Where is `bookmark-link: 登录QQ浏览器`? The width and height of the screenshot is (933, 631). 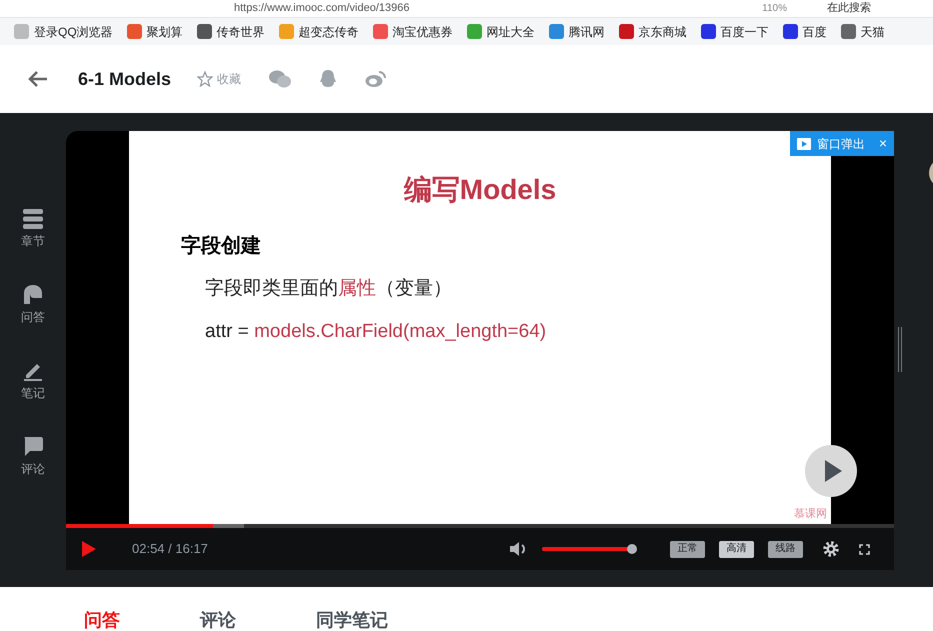 bookmark-link: 登录QQ浏览器 is located at coordinates (63, 31).